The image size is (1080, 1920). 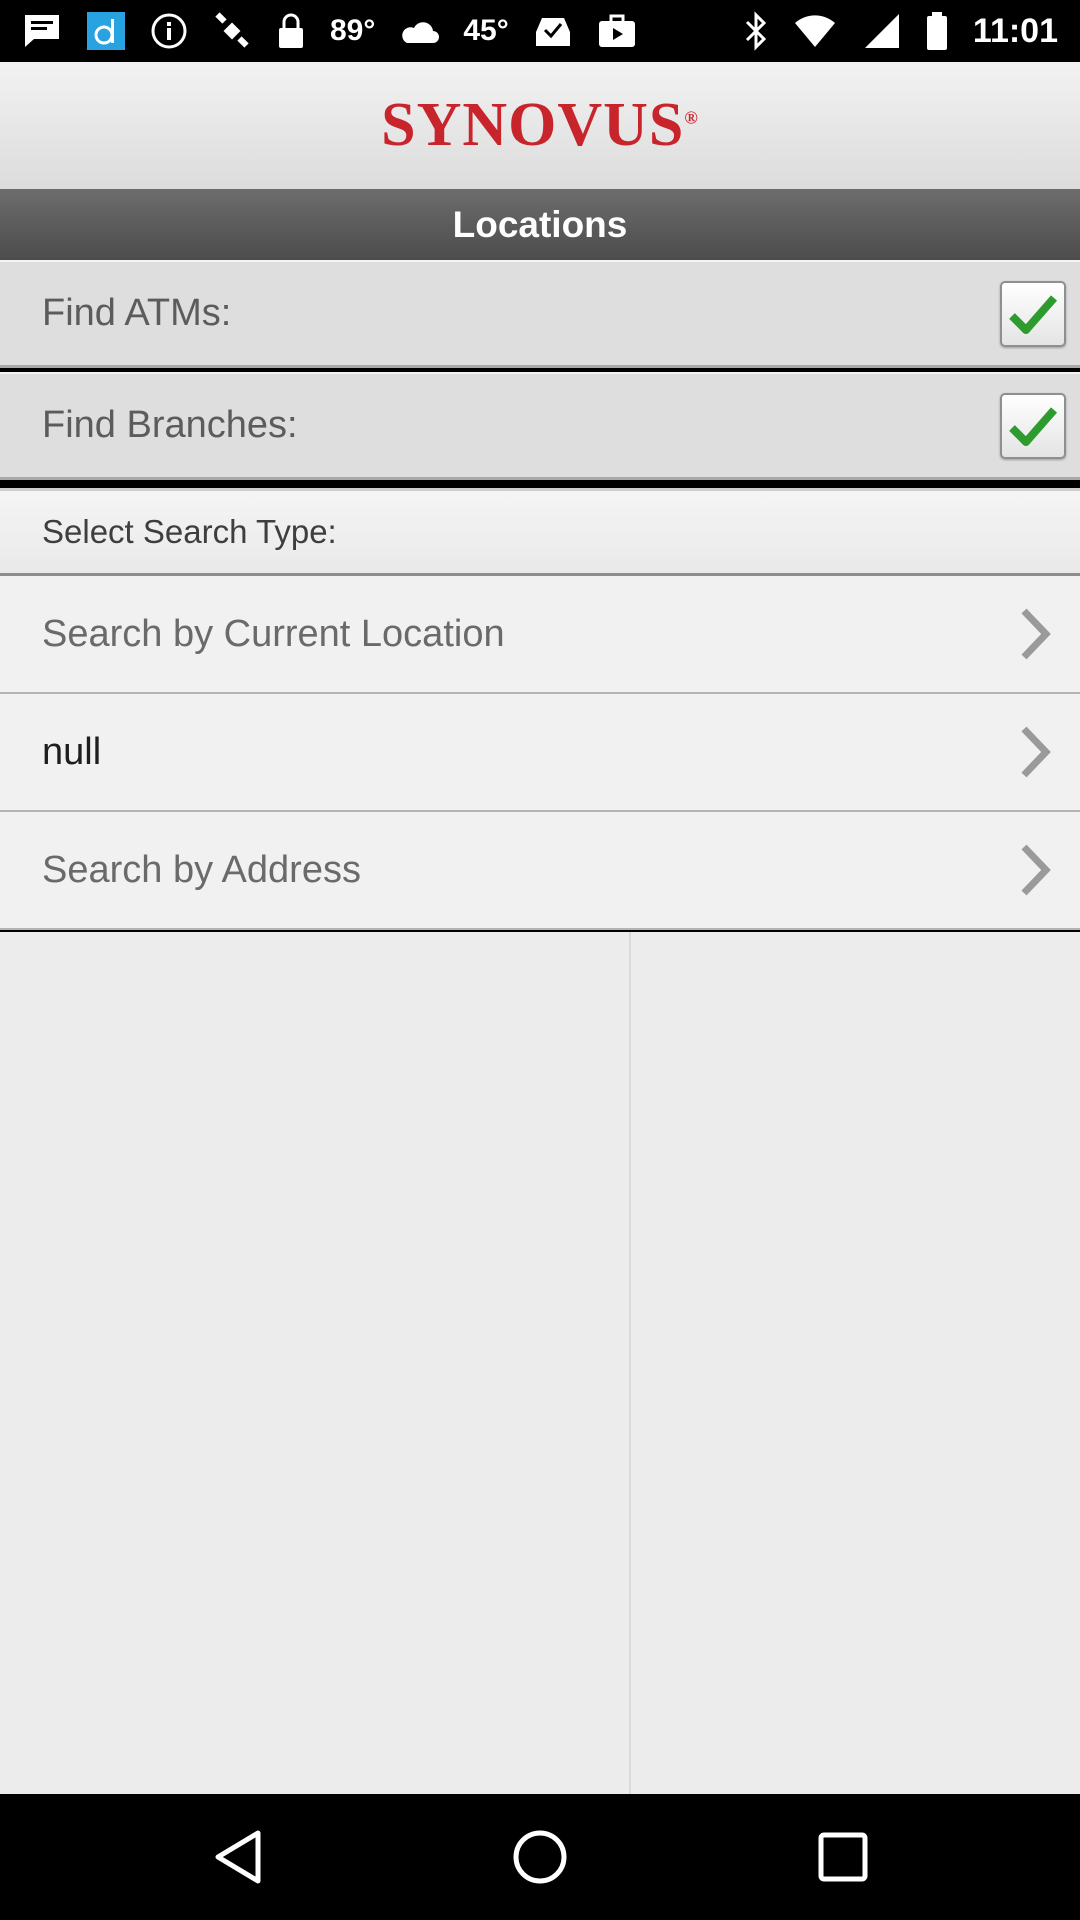 I want to click on inbox-check-icon, so click(x=553, y=31).